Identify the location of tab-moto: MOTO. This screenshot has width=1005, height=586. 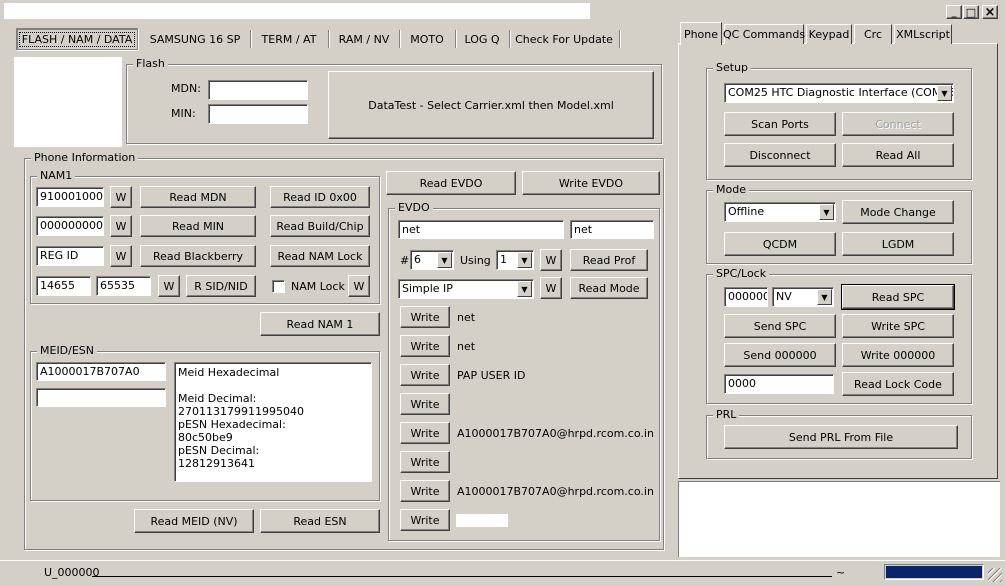
(427, 39).